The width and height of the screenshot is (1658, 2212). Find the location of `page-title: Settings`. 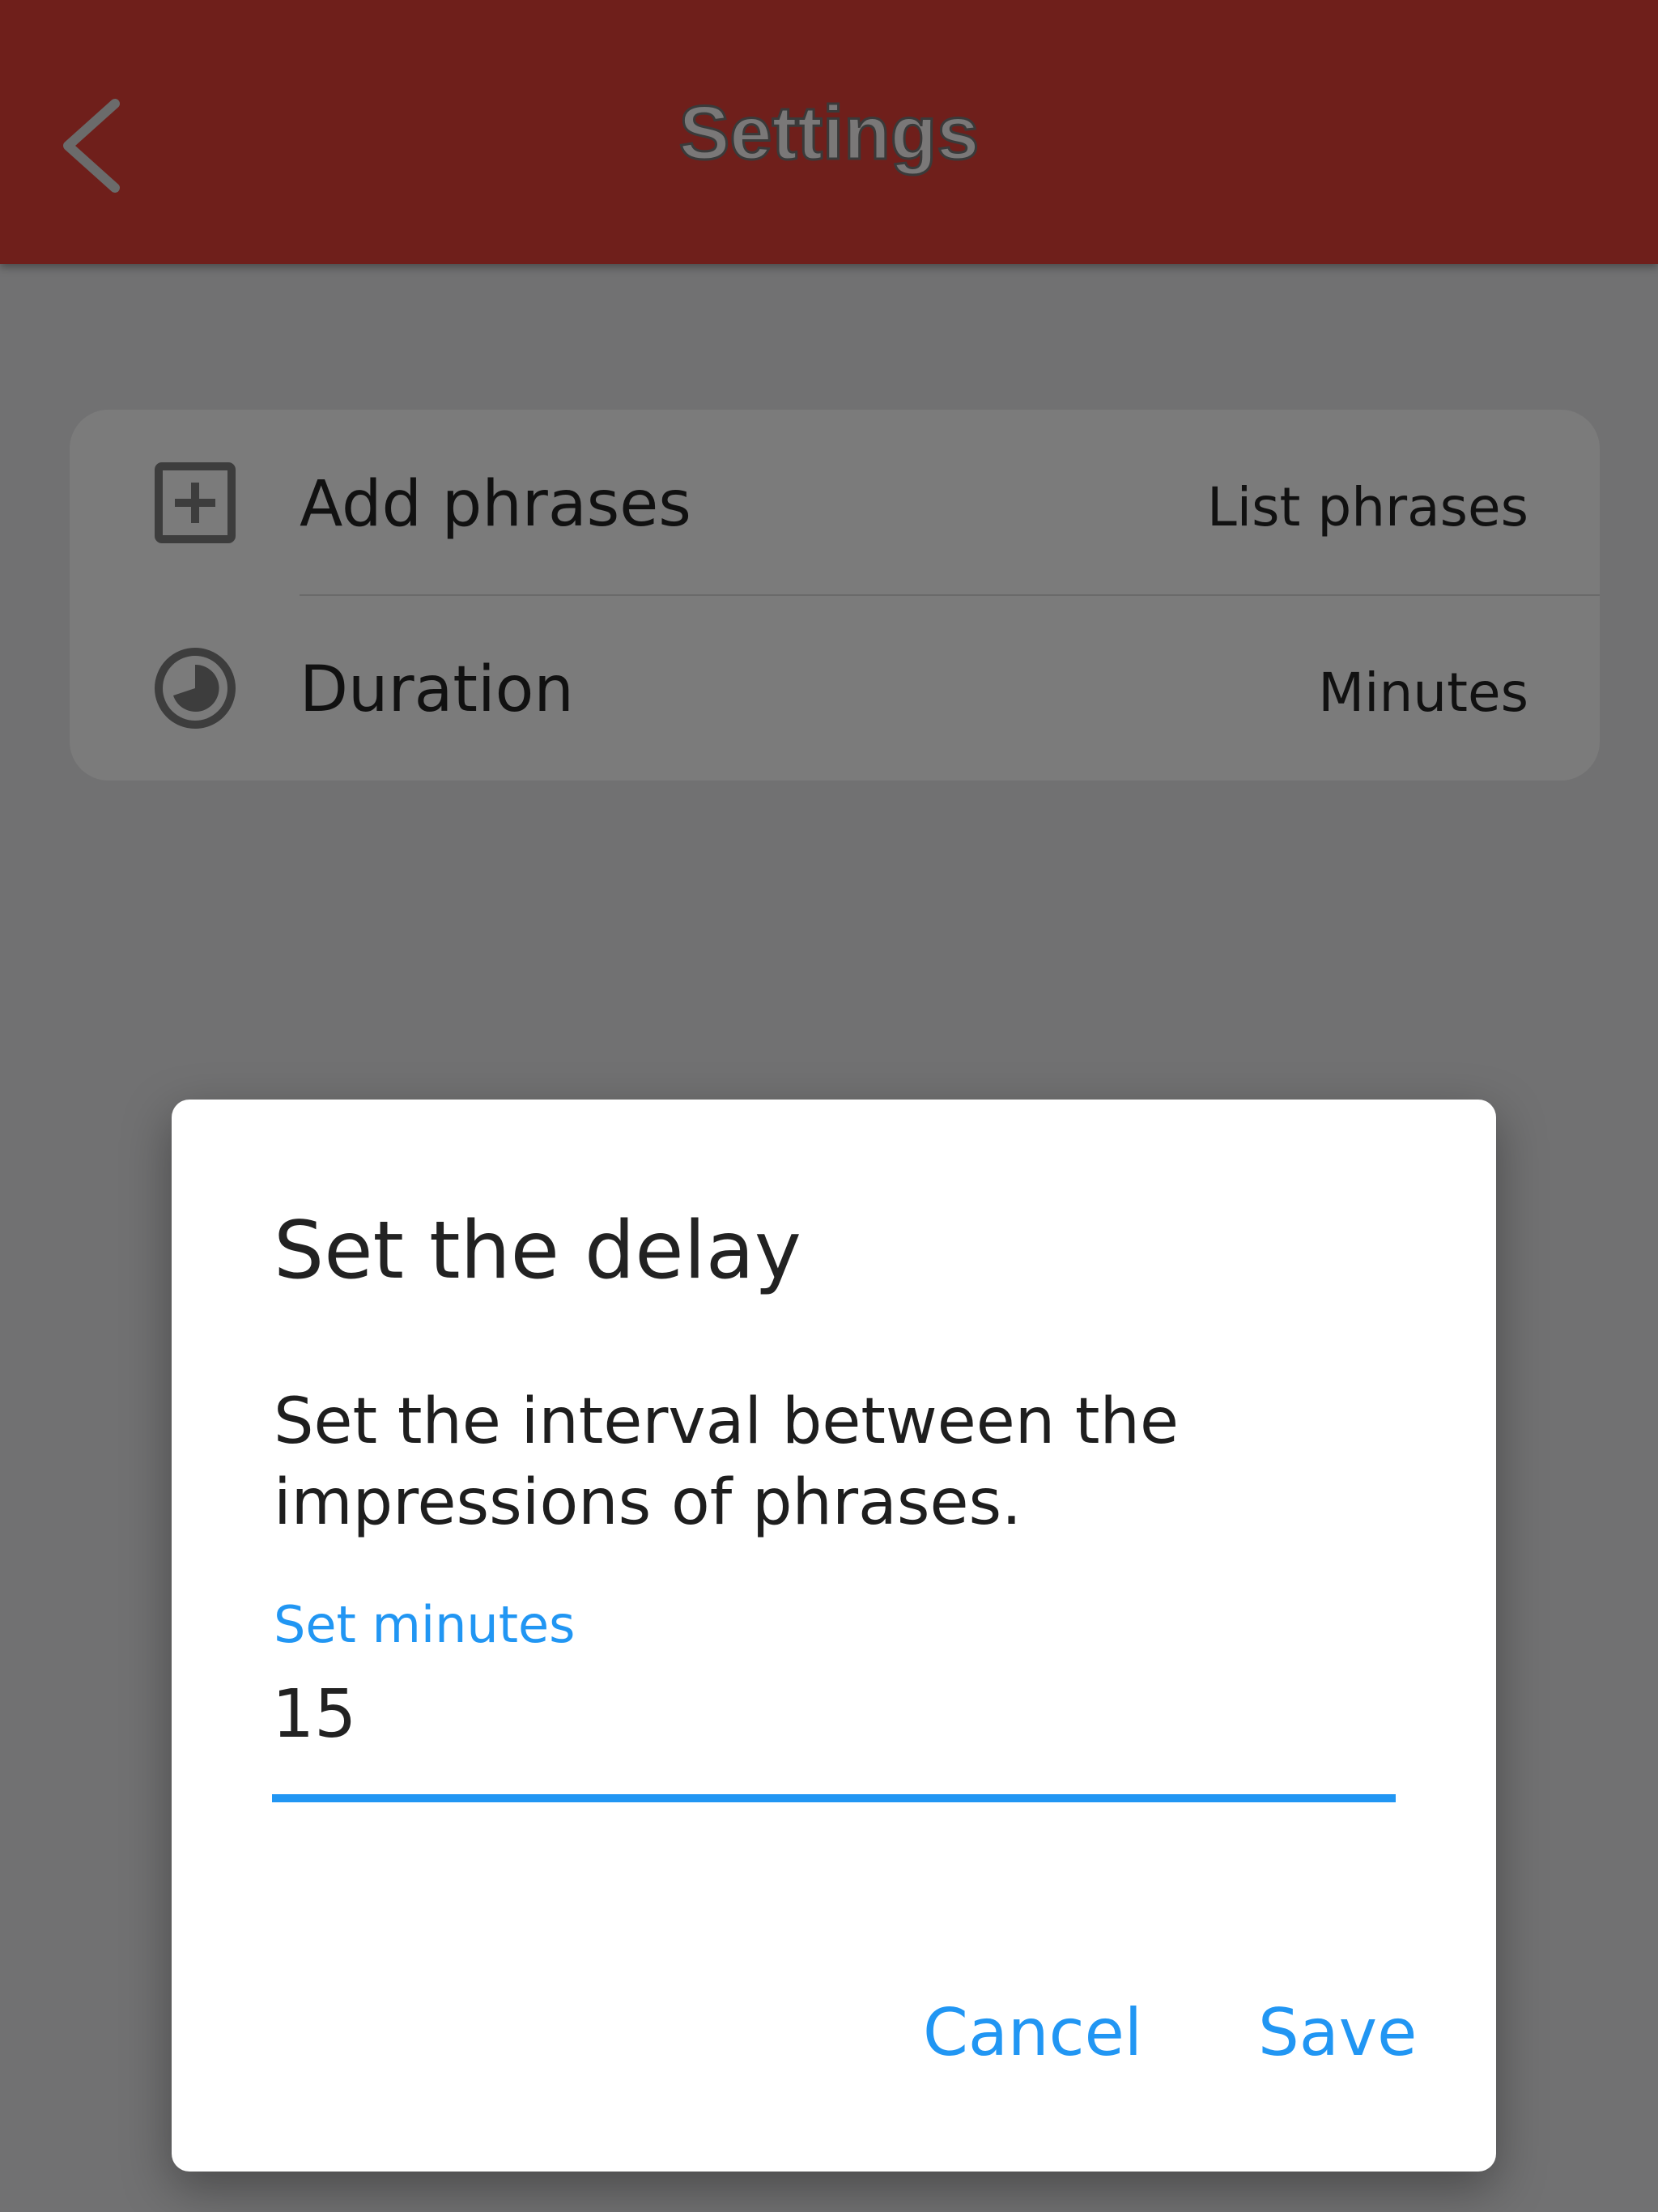

page-title: Settings is located at coordinates (829, 133).